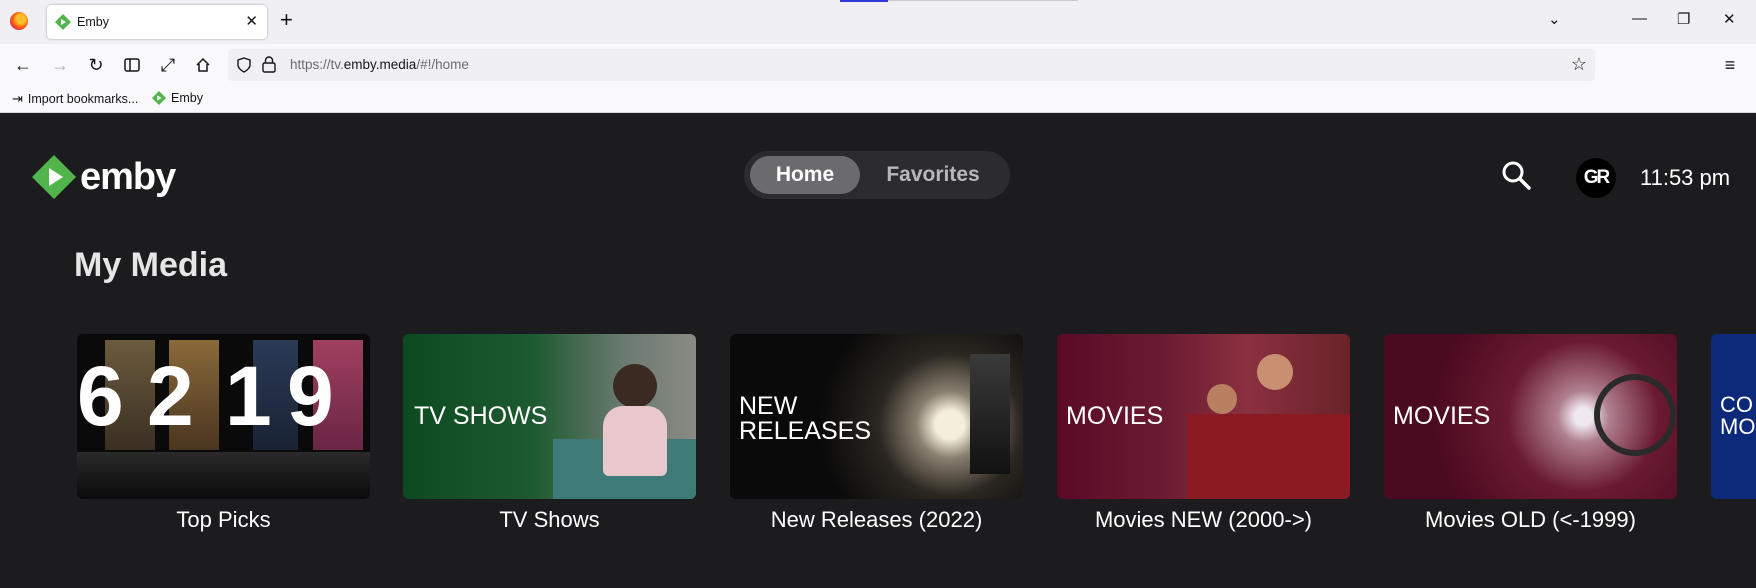  Describe the element at coordinates (132, 65) in the screenshot. I see `sidebar-icon` at that location.